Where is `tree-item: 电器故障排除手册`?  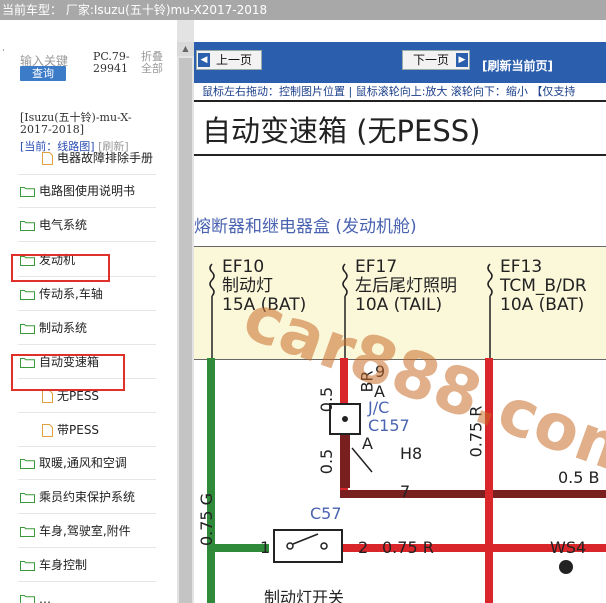
tree-item: 电器故障排除手册 is located at coordinates (97, 158).